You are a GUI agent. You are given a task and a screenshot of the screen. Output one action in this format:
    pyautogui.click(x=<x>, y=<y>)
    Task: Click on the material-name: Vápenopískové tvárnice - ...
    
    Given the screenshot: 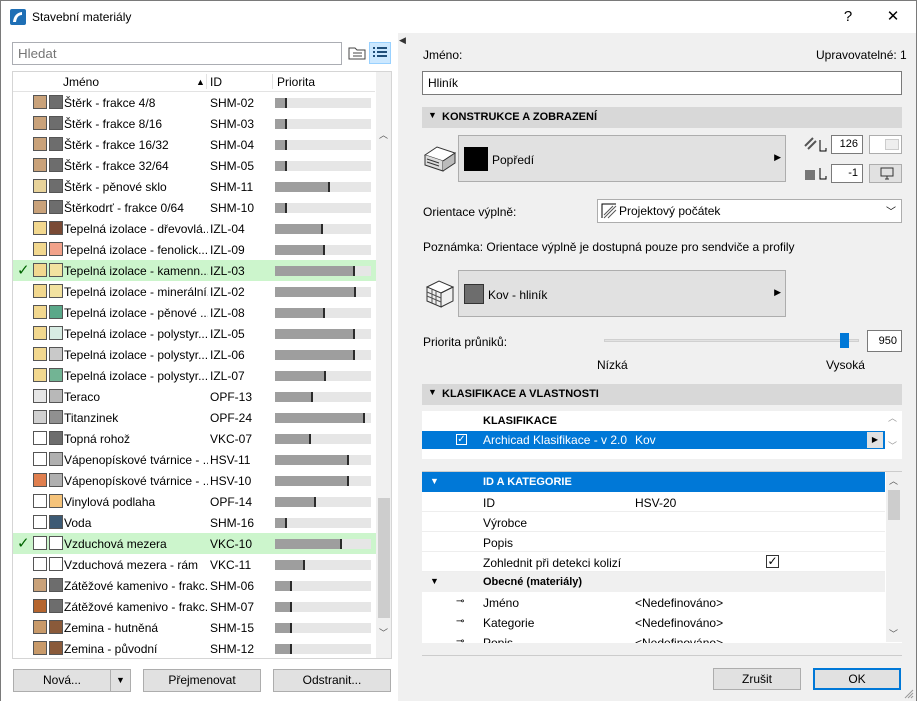 What is the action you would take?
    pyautogui.click(x=136, y=481)
    